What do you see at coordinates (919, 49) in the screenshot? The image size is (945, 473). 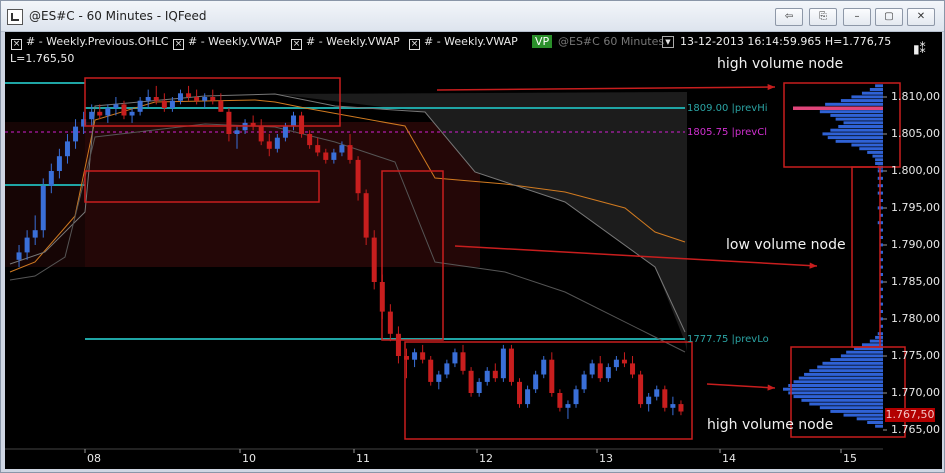 I see `pin-icon: ▮⁑` at bounding box center [919, 49].